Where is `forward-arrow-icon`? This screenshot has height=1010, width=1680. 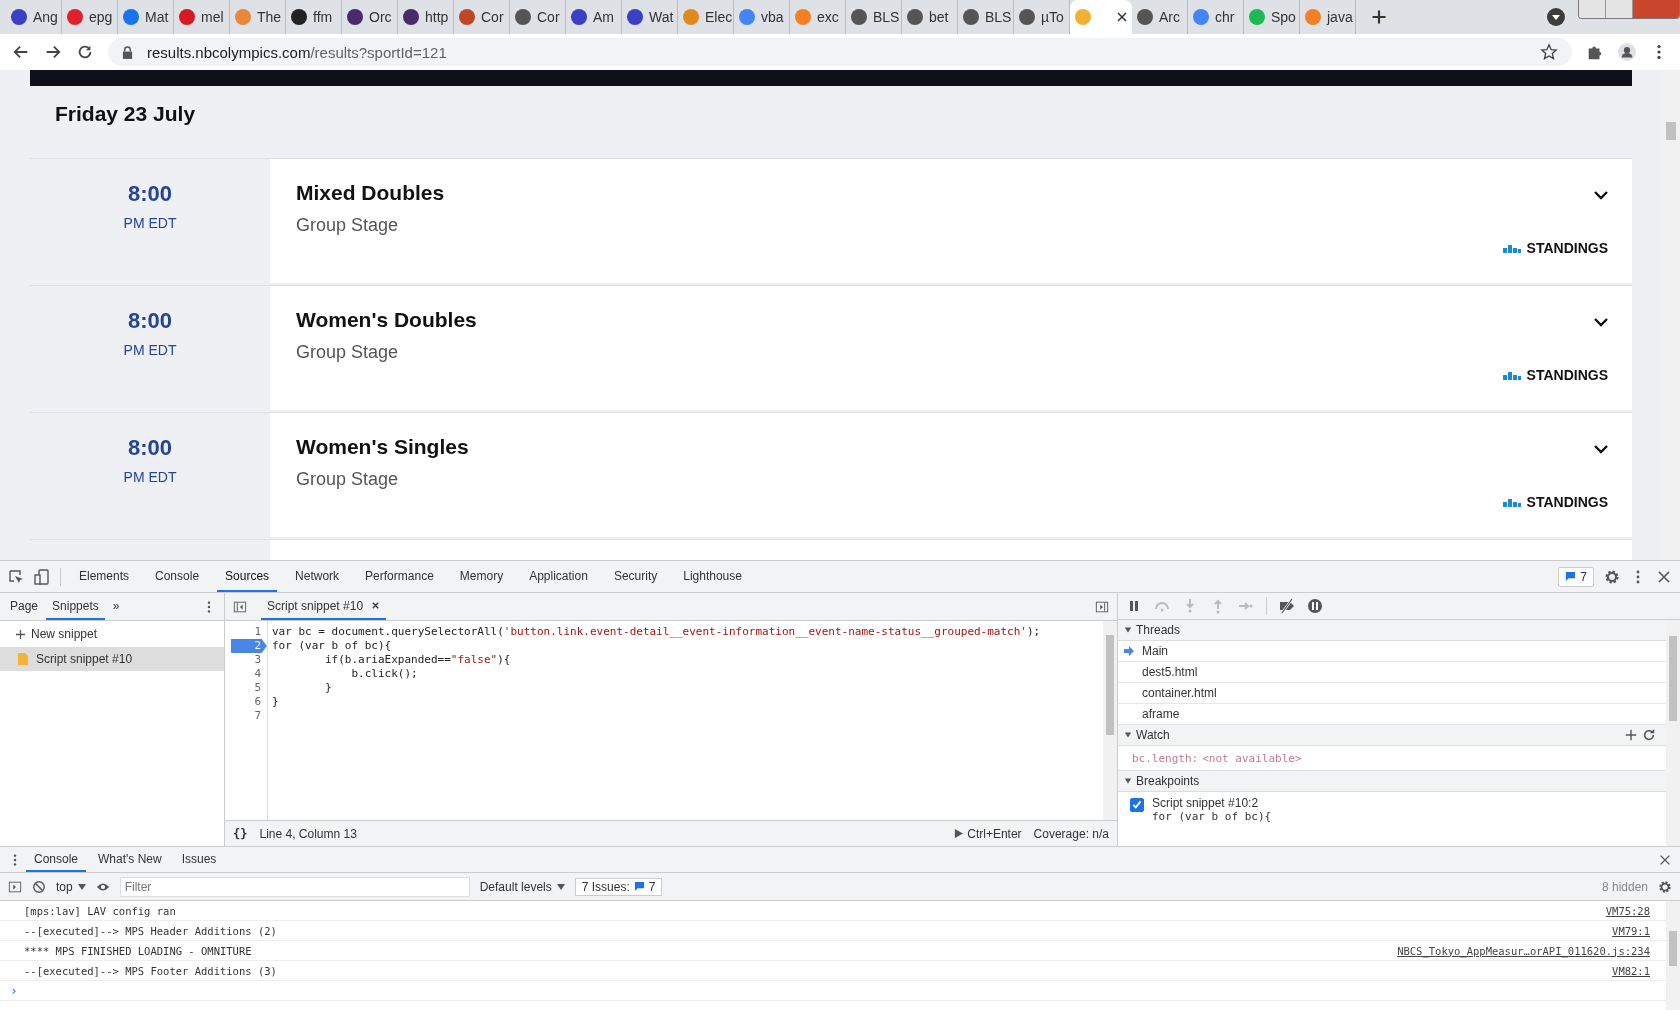
forward-arrow-icon is located at coordinates (53, 52).